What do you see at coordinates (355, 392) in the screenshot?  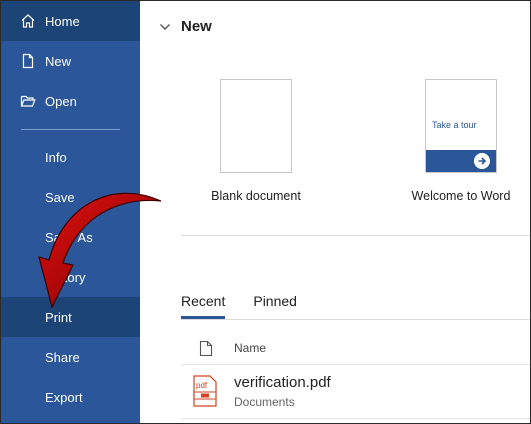 I see `list-item: pdf verification.pdf Documents` at bounding box center [355, 392].